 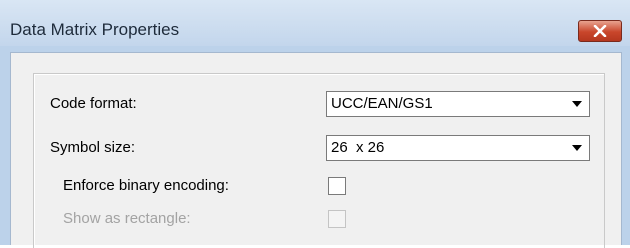 What do you see at coordinates (382, 103) in the screenshot?
I see `code-format-value: UCC/EAN/GS1` at bounding box center [382, 103].